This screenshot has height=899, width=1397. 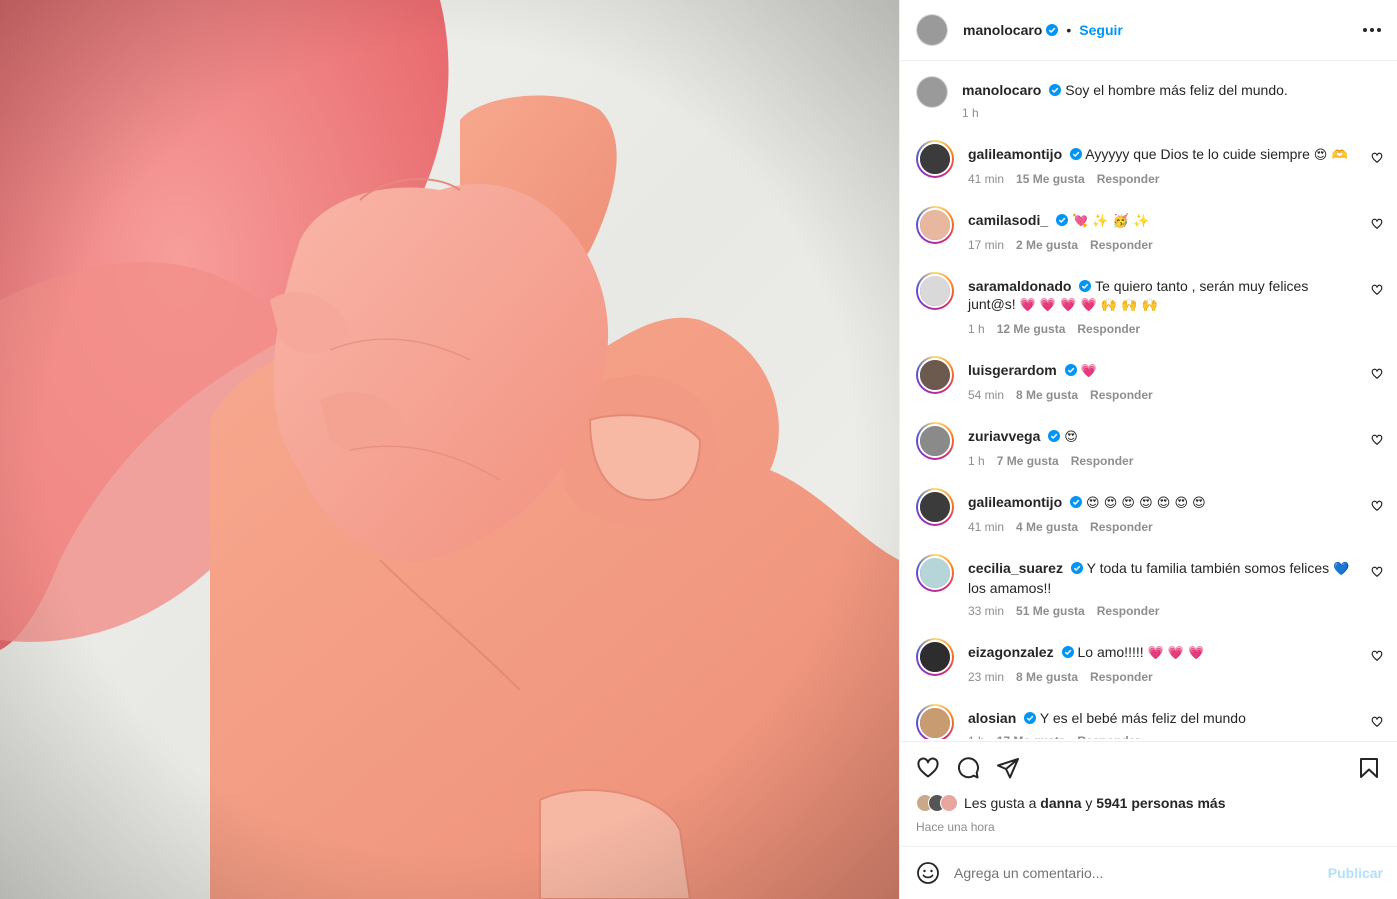 I want to click on comment-time: 23 min, so click(x=986, y=677).